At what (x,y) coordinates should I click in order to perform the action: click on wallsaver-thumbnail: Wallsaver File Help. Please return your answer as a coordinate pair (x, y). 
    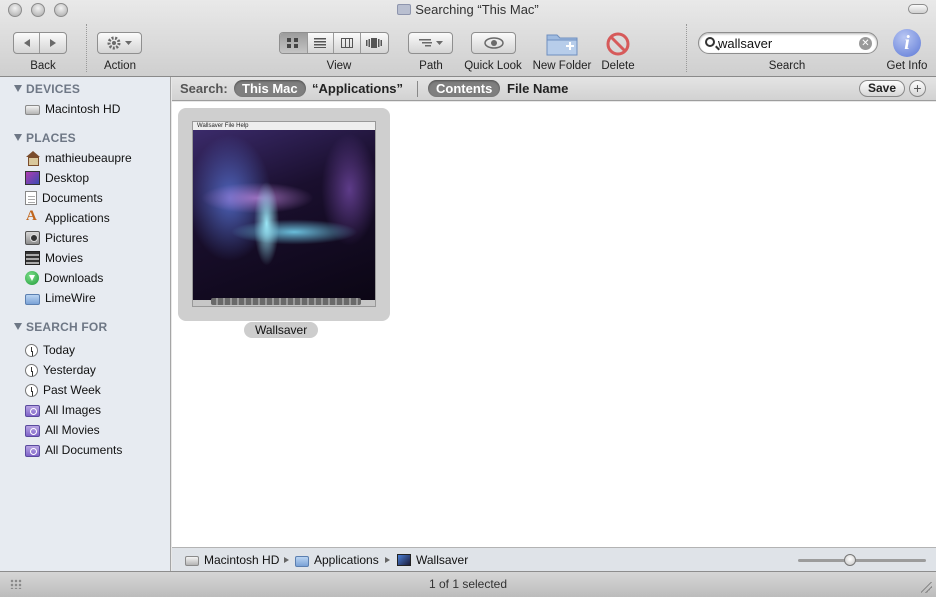
    Looking at the image, I should click on (284, 214).